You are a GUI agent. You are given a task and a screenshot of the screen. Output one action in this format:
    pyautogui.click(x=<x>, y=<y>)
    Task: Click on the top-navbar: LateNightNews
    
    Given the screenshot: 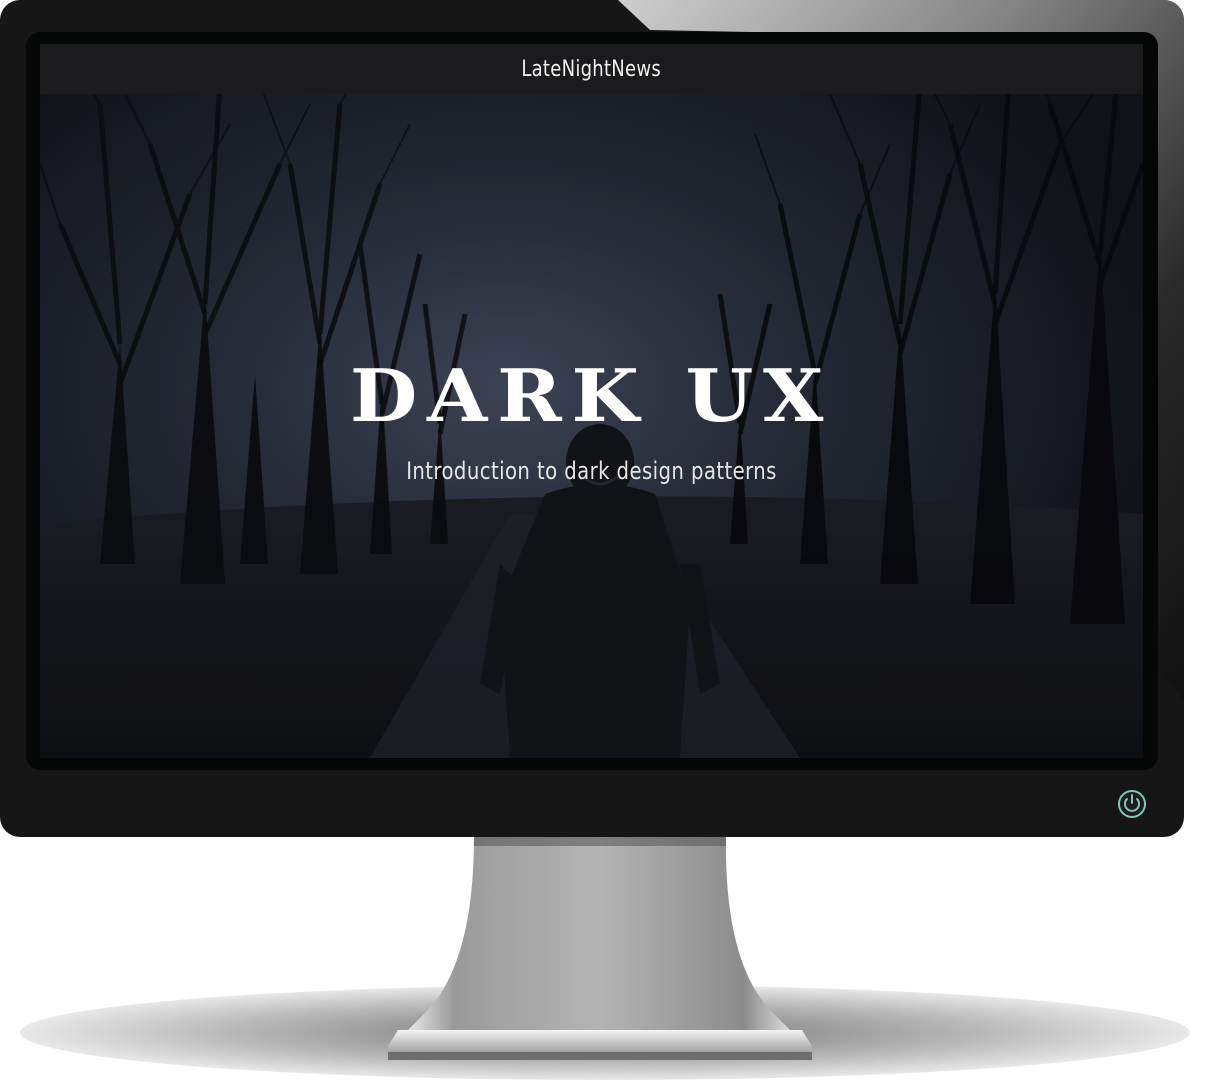 What is the action you would take?
    pyautogui.click(x=591, y=69)
    